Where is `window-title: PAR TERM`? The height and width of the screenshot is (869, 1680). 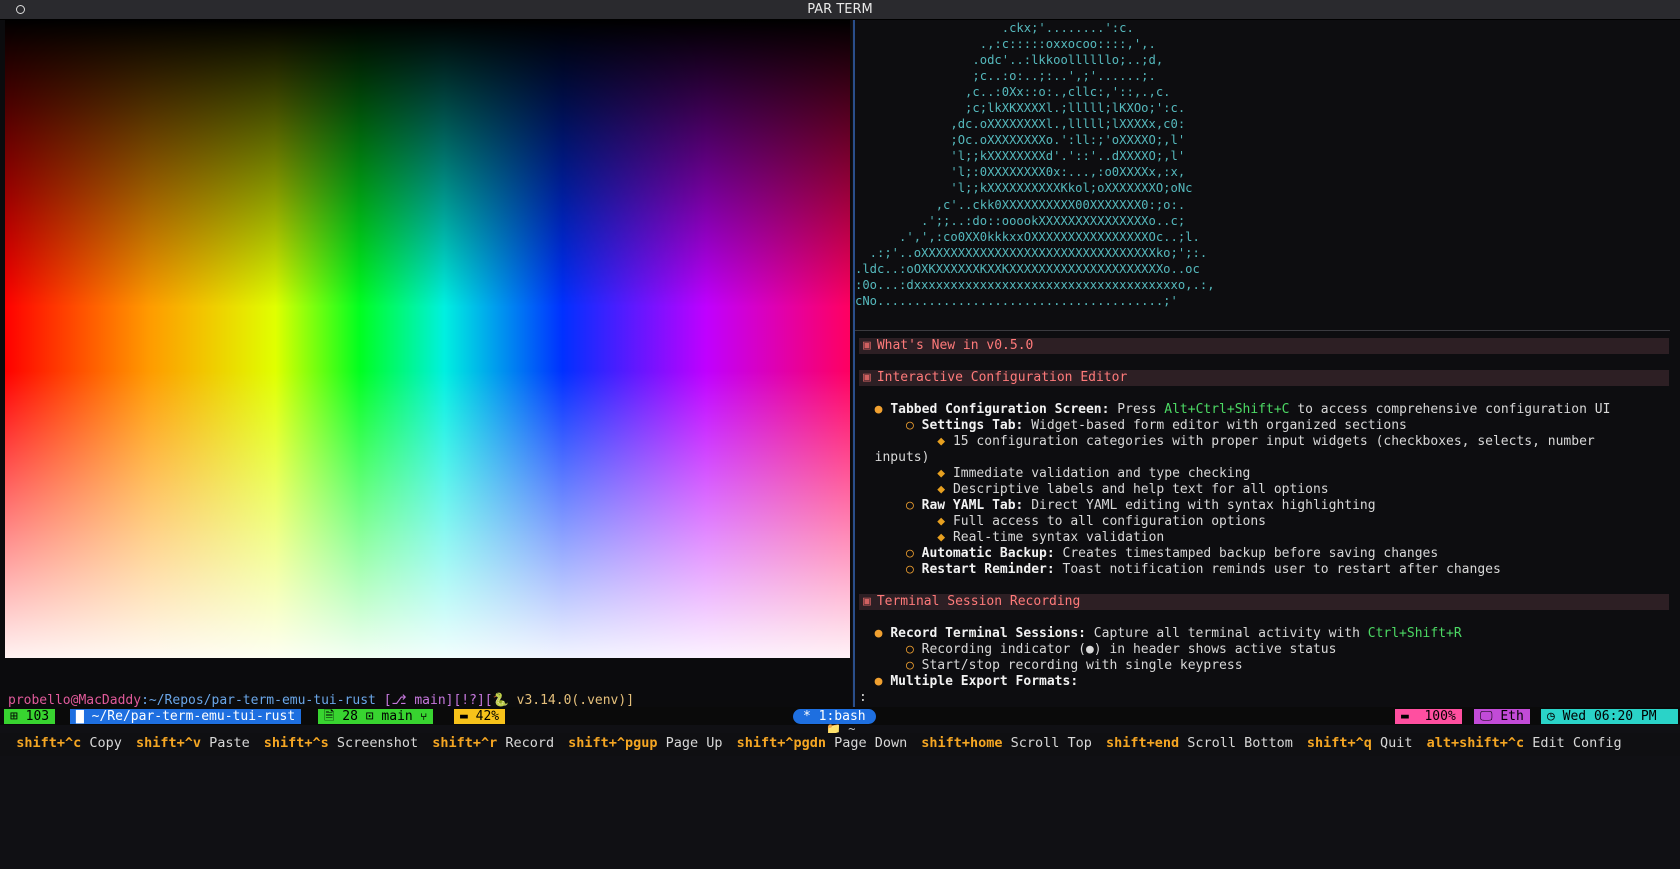
window-title: PAR TERM is located at coordinates (840, 9).